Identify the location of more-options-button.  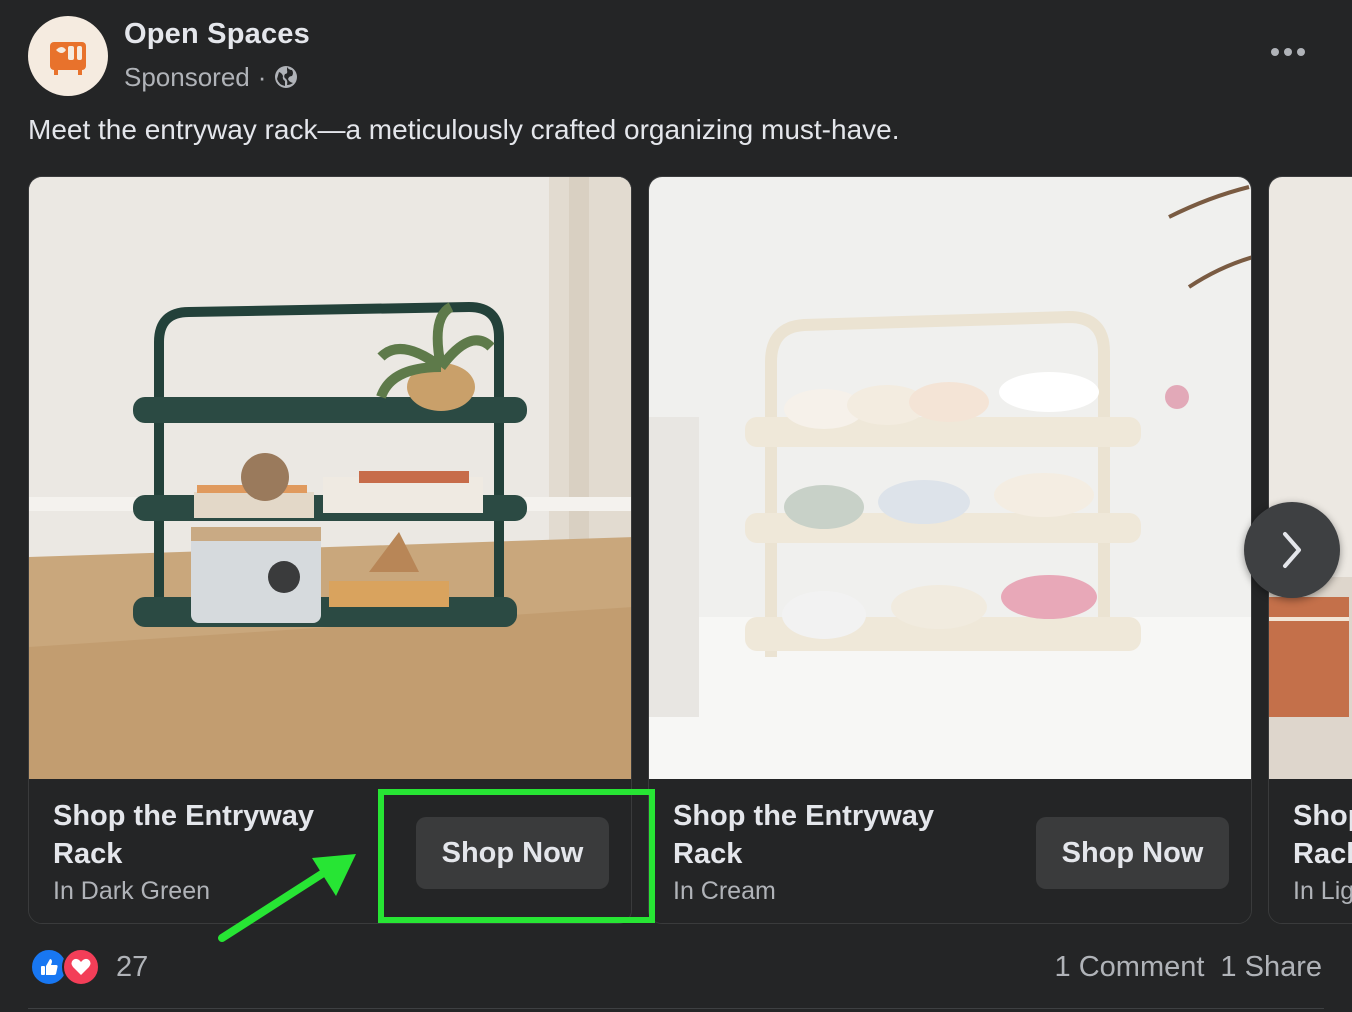
(1288, 52).